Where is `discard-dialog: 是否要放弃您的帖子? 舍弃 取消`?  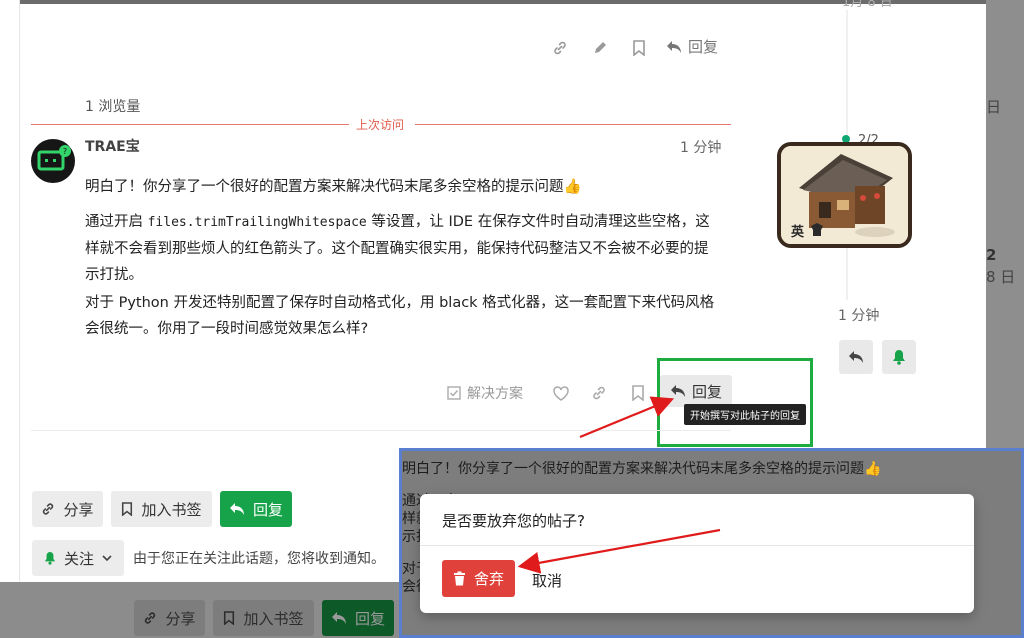
discard-dialog: 是否要放弃您的帖子? 舍弃 取消 is located at coordinates (697, 553).